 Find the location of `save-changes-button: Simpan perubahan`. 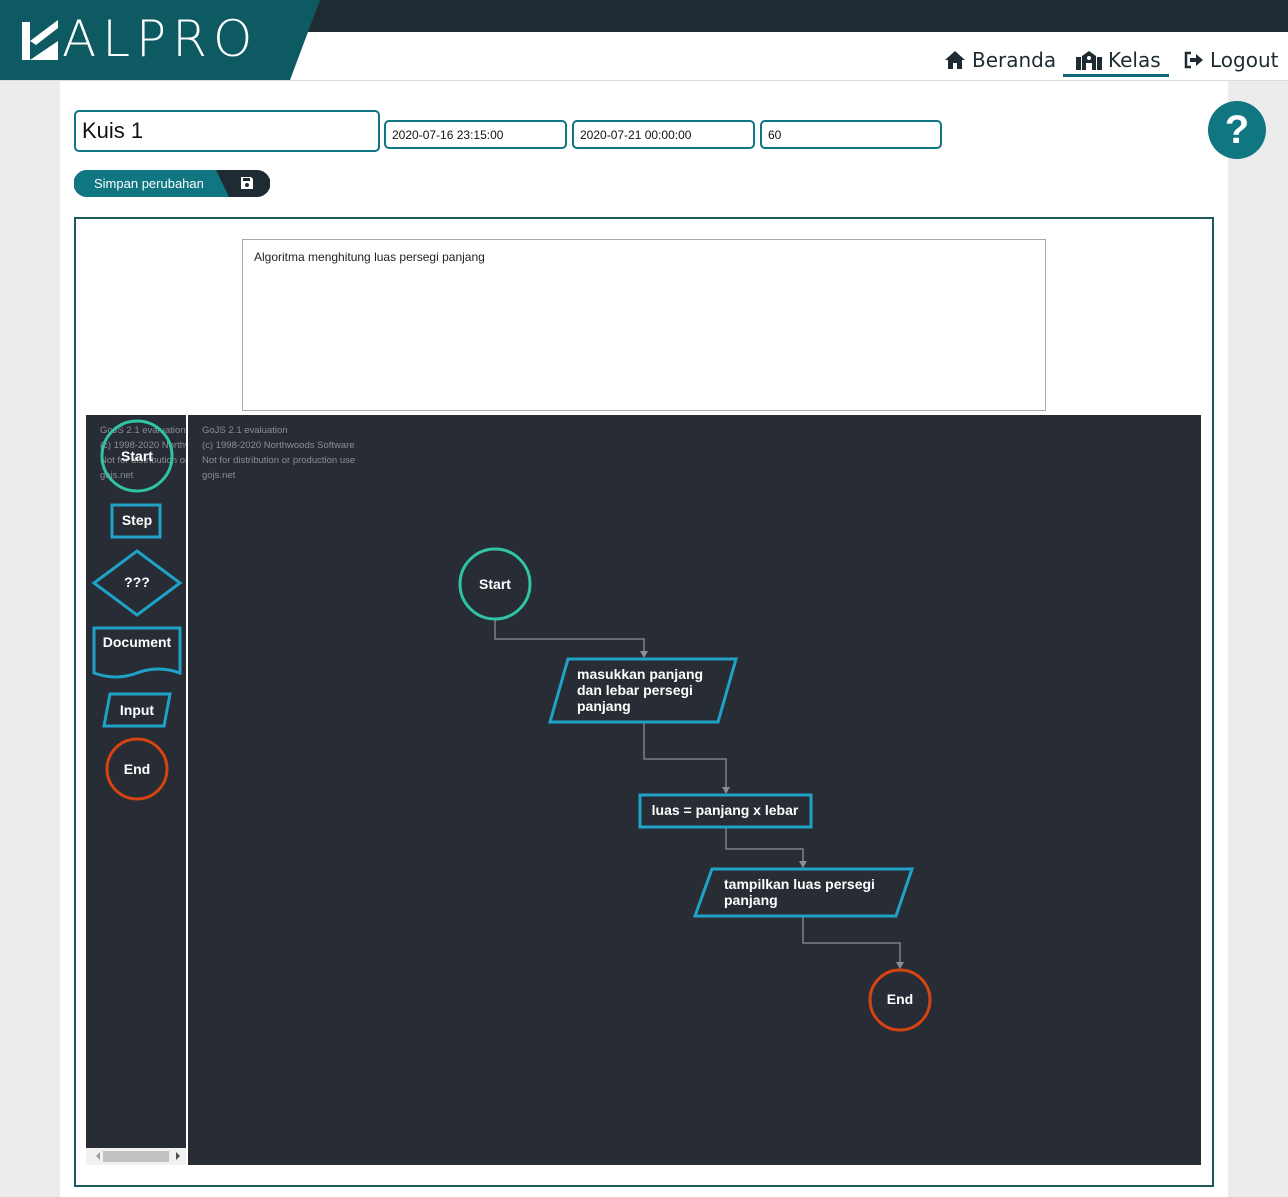

save-changes-button: Simpan perubahan is located at coordinates (172, 183).